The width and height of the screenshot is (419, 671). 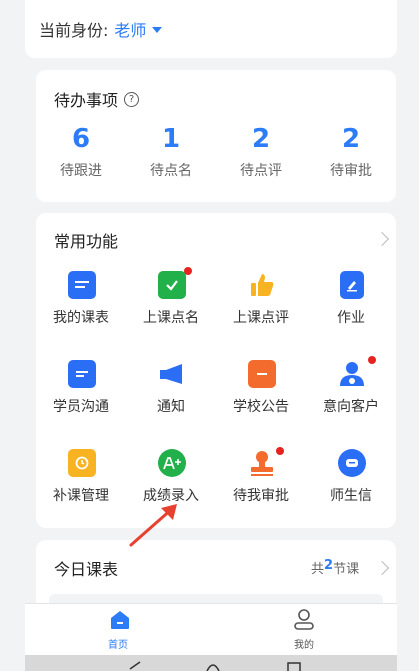 I want to click on identity-bar: 当前身份: 老师, so click(x=211, y=29).